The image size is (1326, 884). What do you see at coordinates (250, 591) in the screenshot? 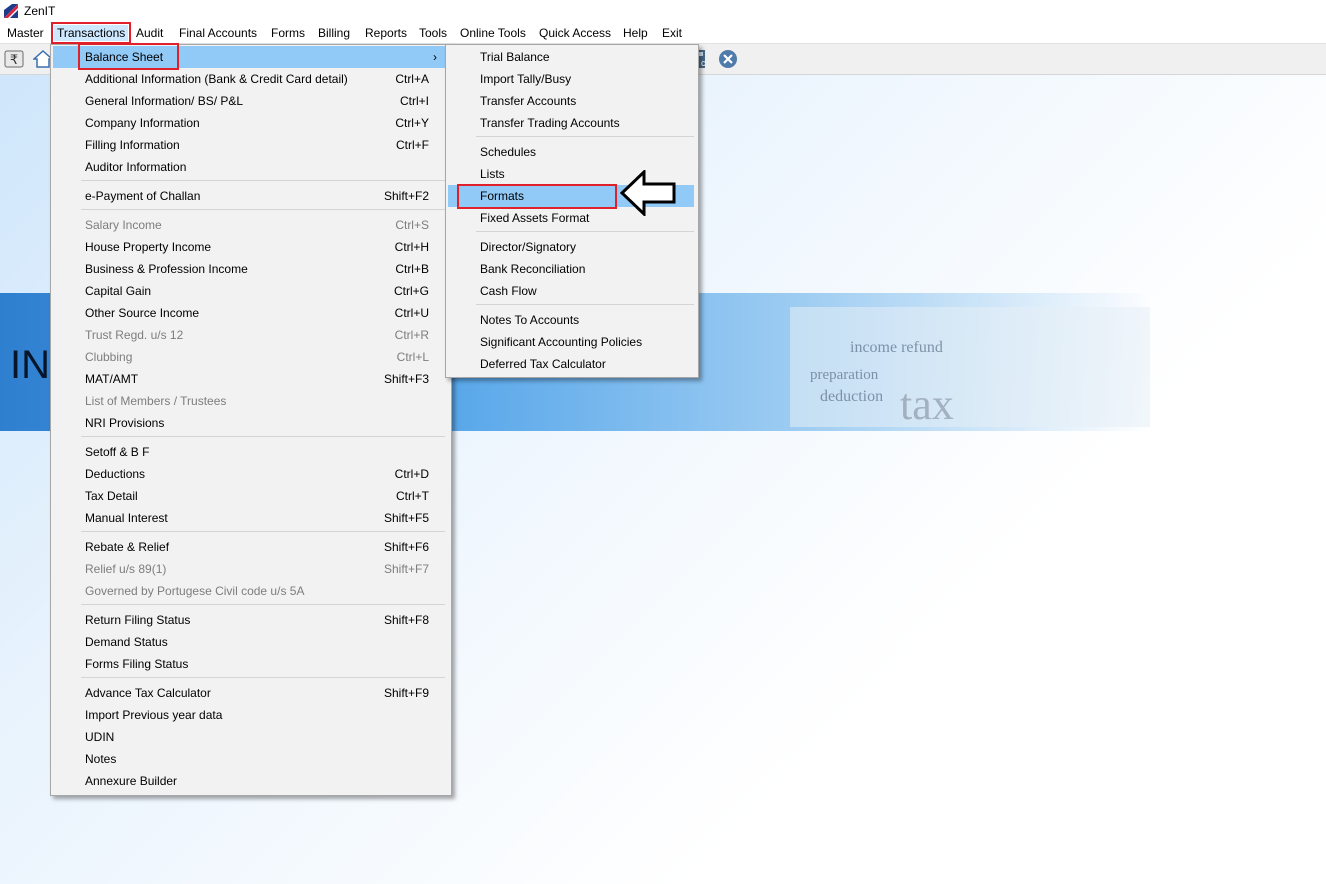
I see `menu-item-governed-by-portugese-civil-code-u-s-5a: Governed by Portugese Civil code u/s 5A` at bounding box center [250, 591].